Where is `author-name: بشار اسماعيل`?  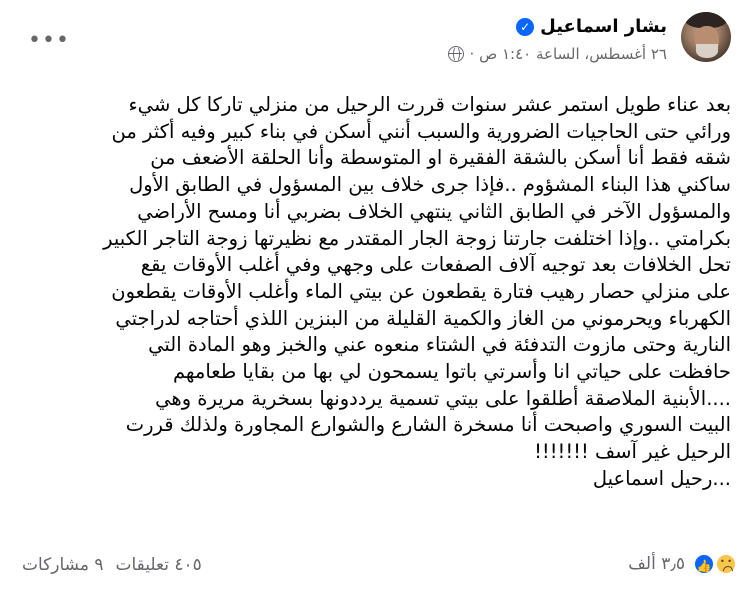
author-name: بشار اسماعيل is located at coordinates (603, 26).